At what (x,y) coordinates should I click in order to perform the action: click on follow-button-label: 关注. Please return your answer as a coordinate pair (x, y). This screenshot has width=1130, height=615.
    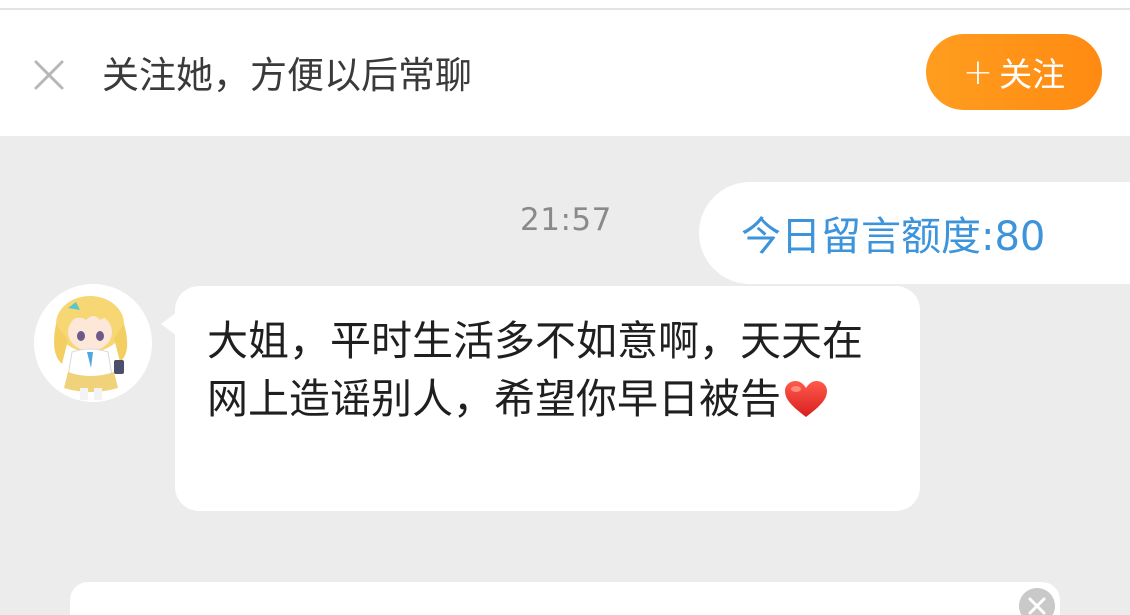
    Looking at the image, I should click on (1032, 74).